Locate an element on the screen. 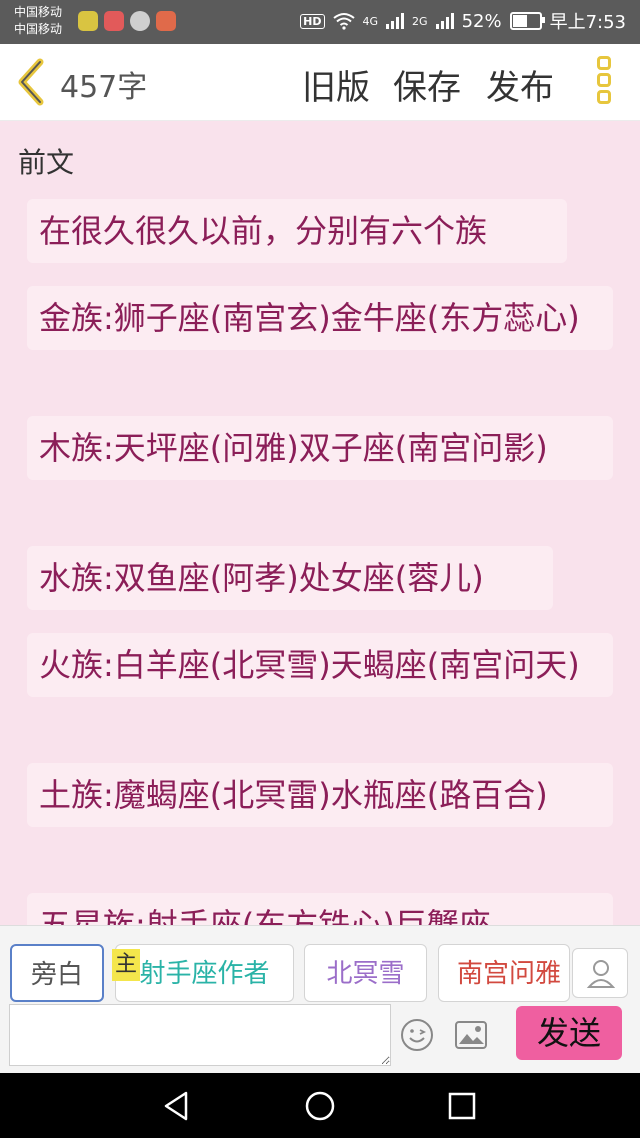 The width and height of the screenshot is (640, 1138). battery-fill is located at coordinates (520, 21).